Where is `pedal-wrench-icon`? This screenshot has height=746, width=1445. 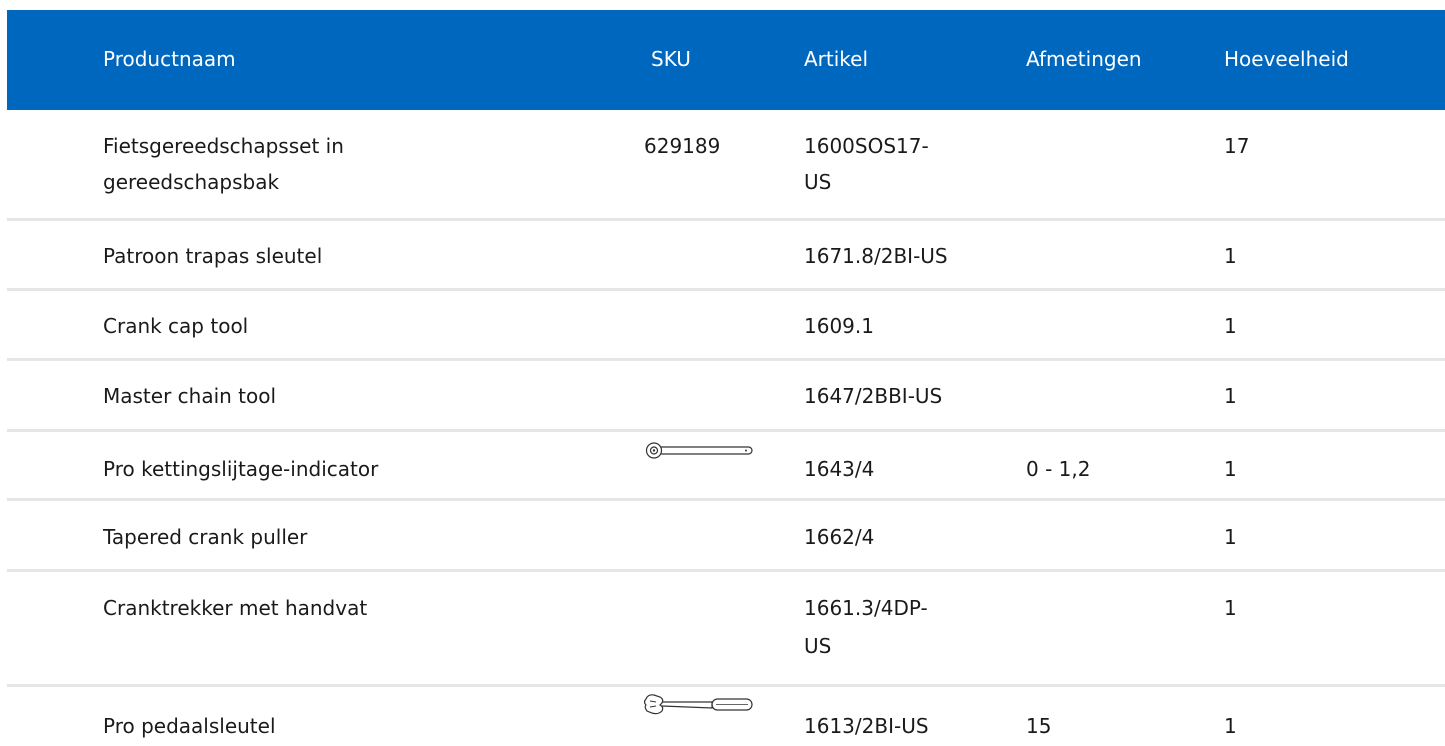
pedal-wrench-icon is located at coordinates (698, 704).